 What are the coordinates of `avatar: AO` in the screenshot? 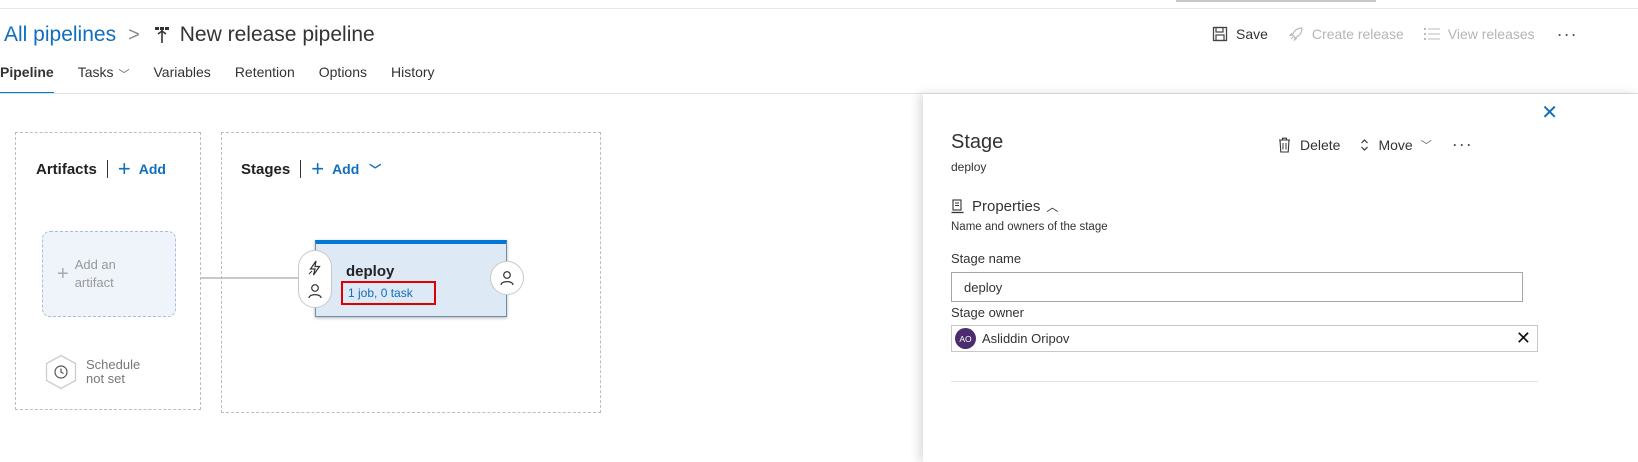 It's located at (965, 338).